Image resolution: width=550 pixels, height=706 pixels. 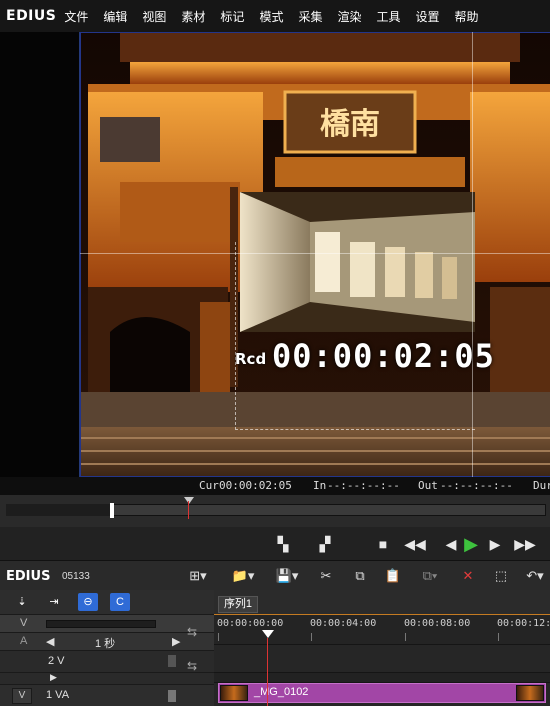 What do you see at coordinates (325, 544) in the screenshot?
I see `set-out-icon: ▞` at bounding box center [325, 544].